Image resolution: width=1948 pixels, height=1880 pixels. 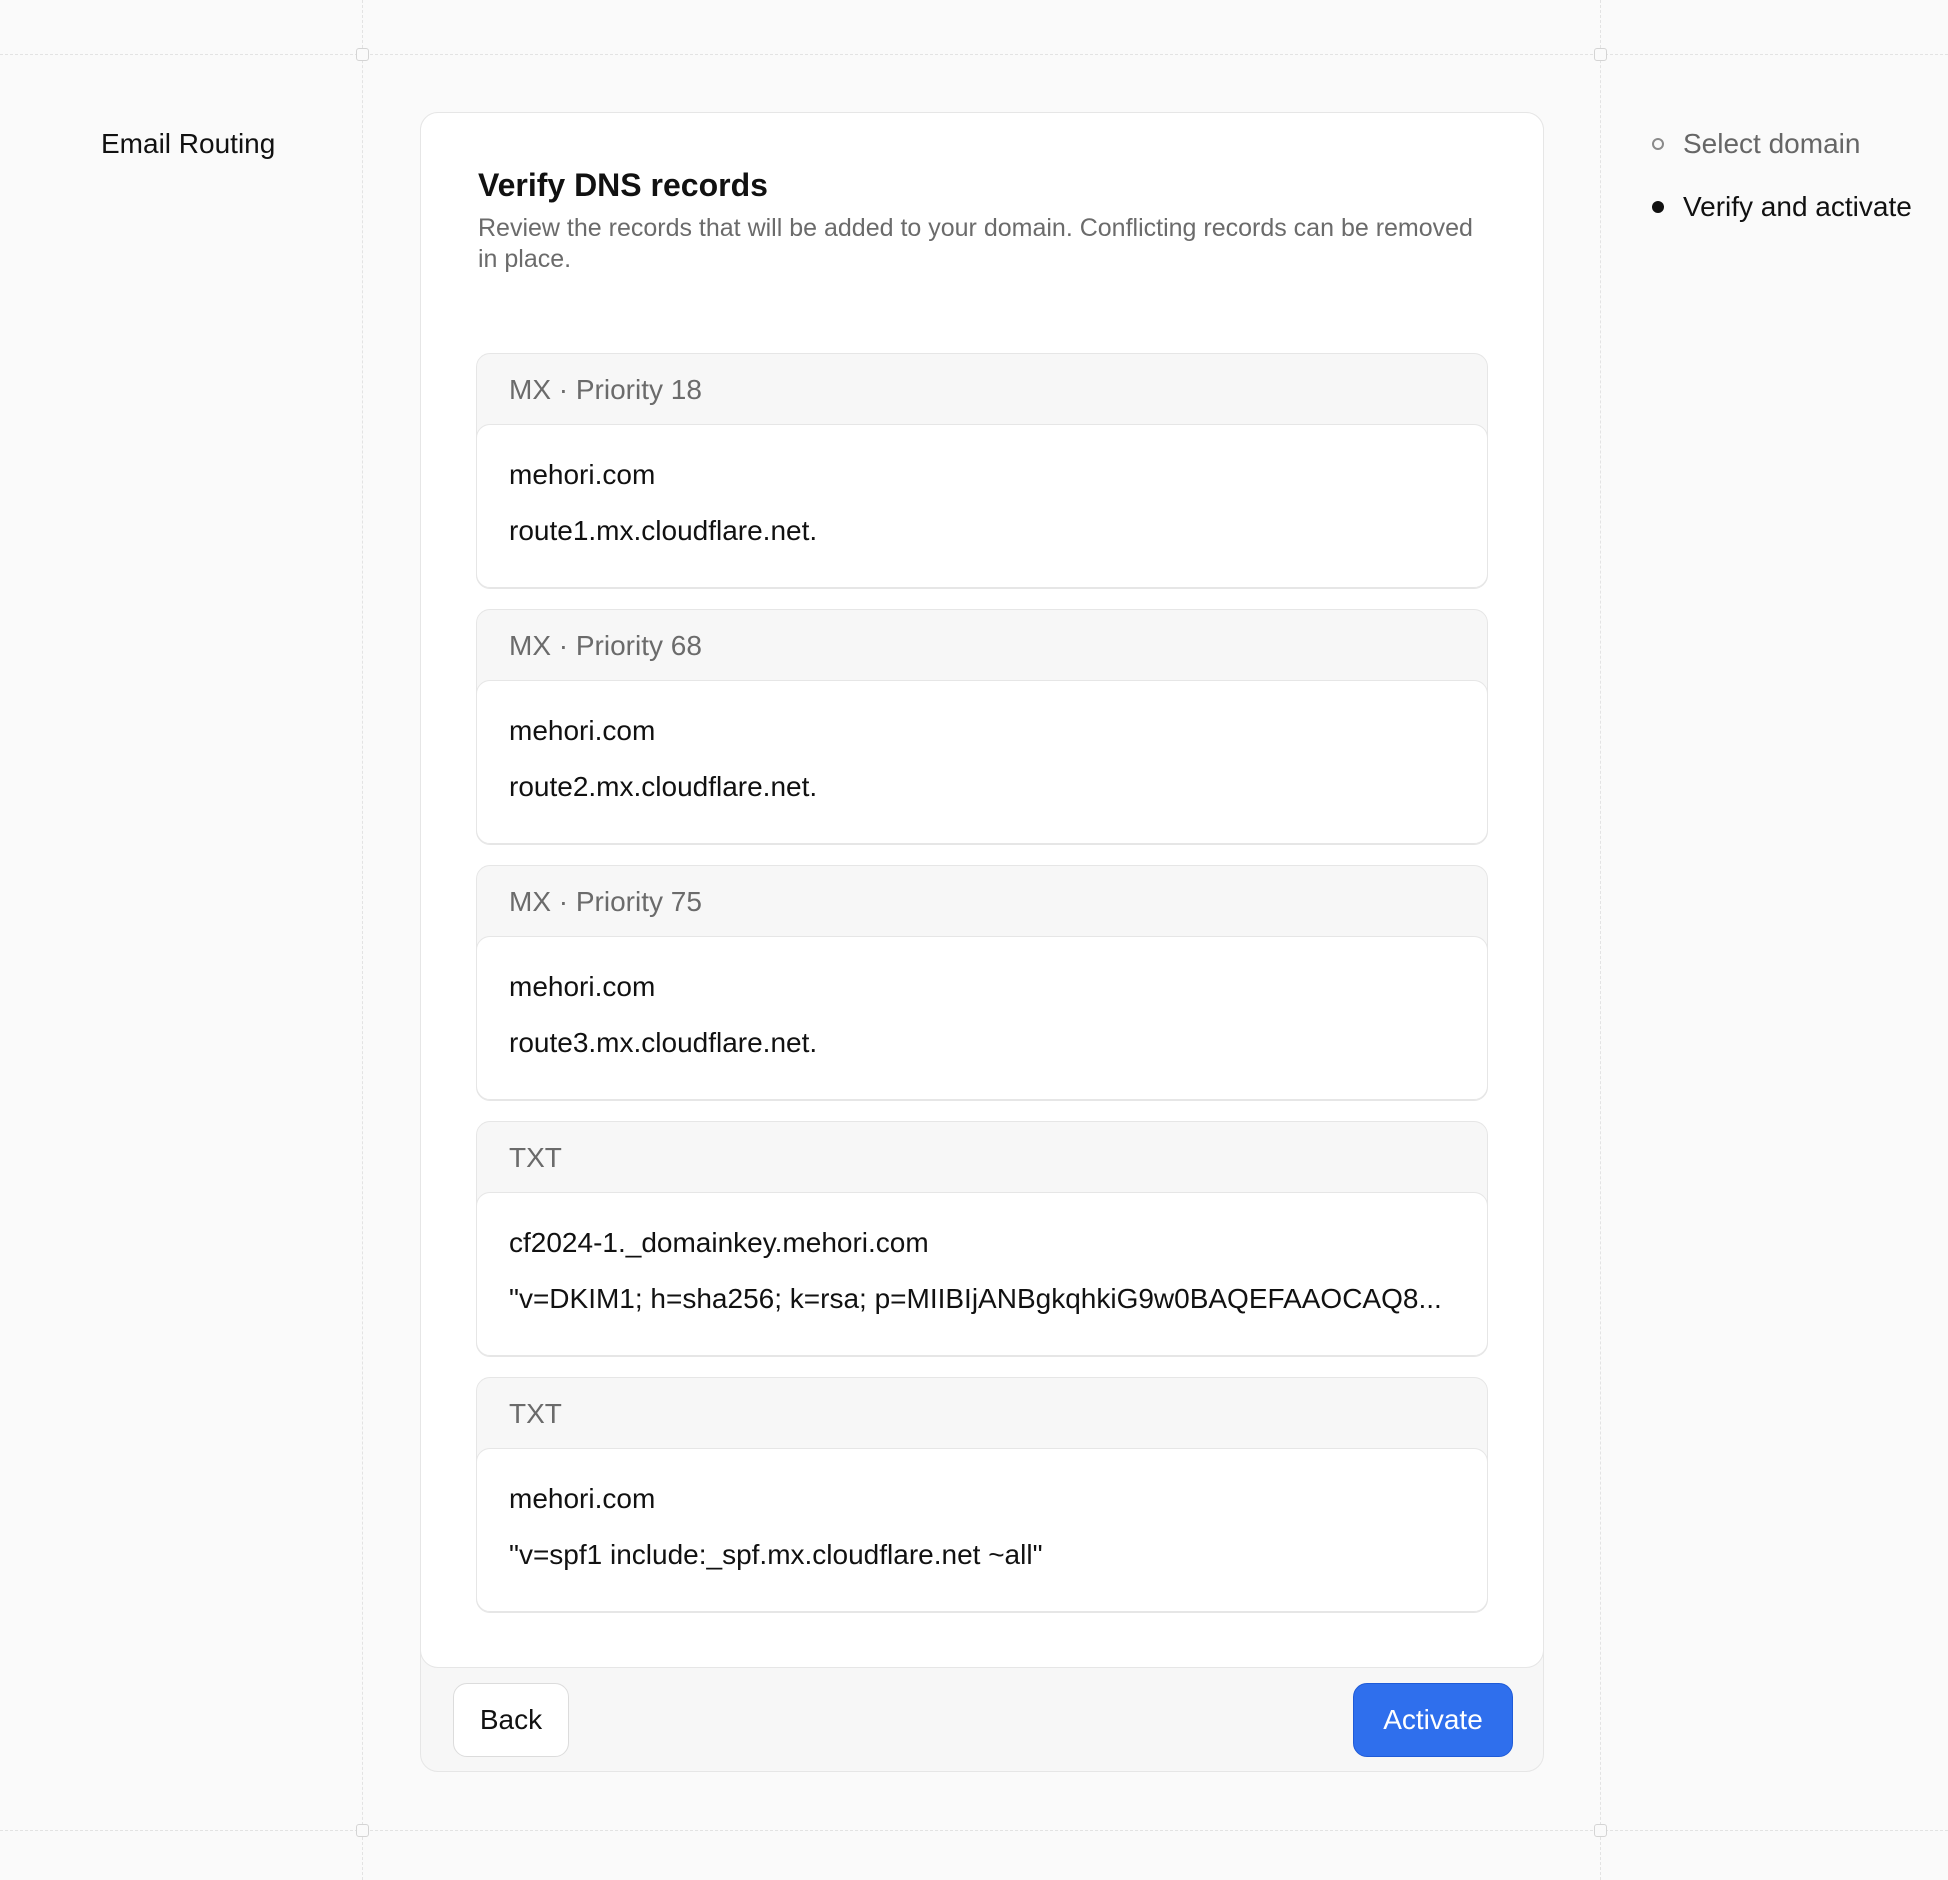 What do you see at coordinates (1772, 143) in the screenshot?
I see `step-label: Select domain` at bounding box center [1772, 143].